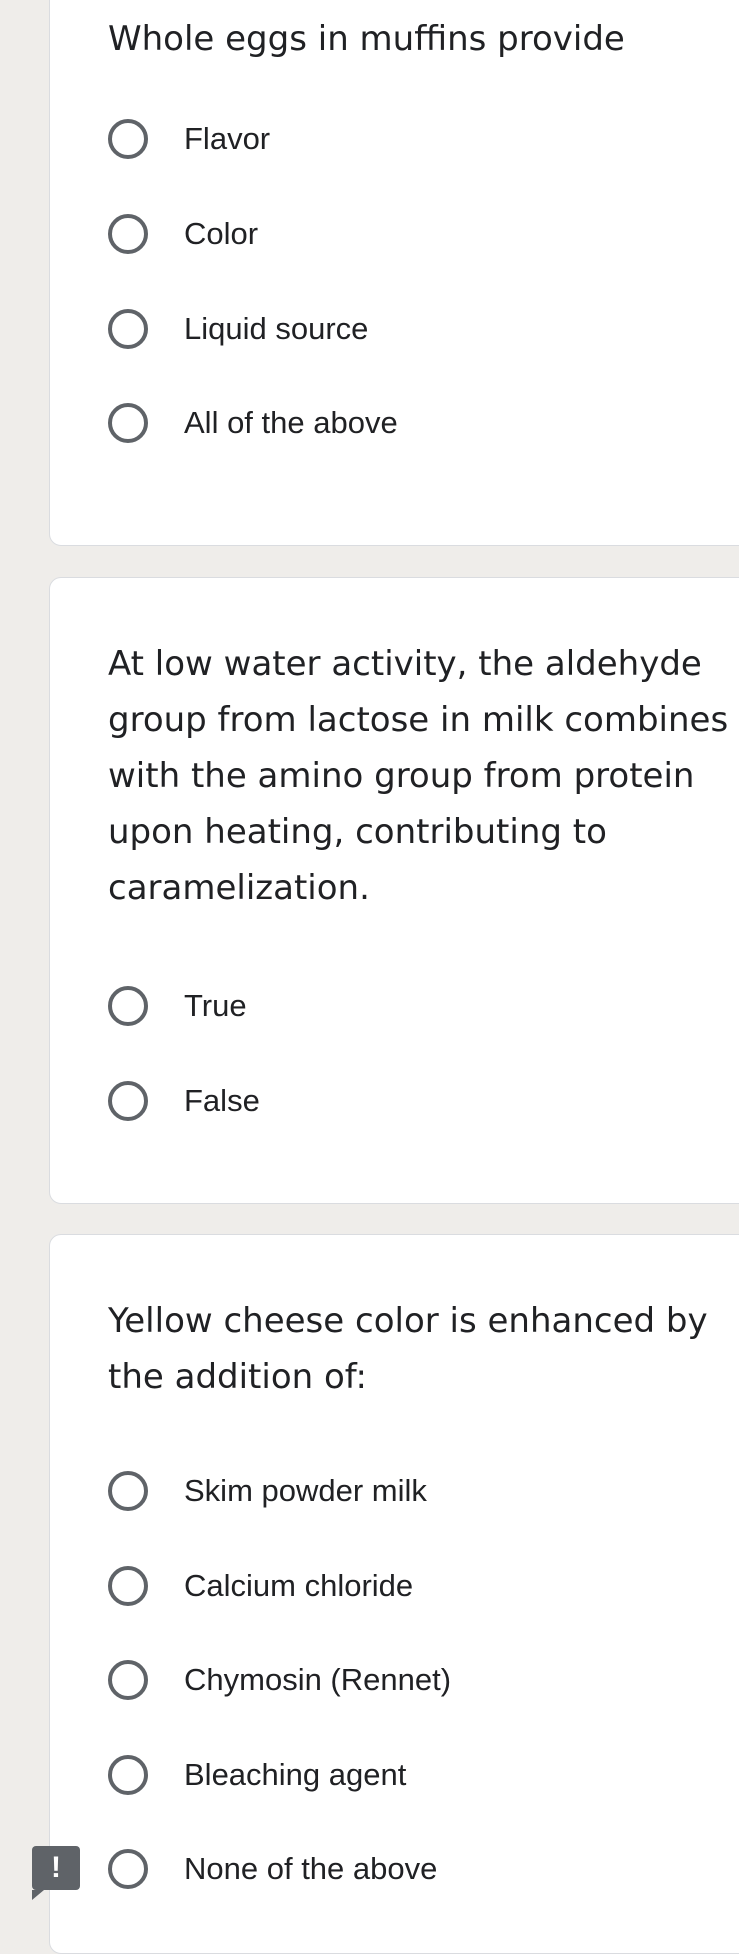 This screenshot has height=1954, width=739. What do you see at coordinates (276, 328) in the screenshot?
I see `option-label: Liquid source` at bounding box center [276, 328].